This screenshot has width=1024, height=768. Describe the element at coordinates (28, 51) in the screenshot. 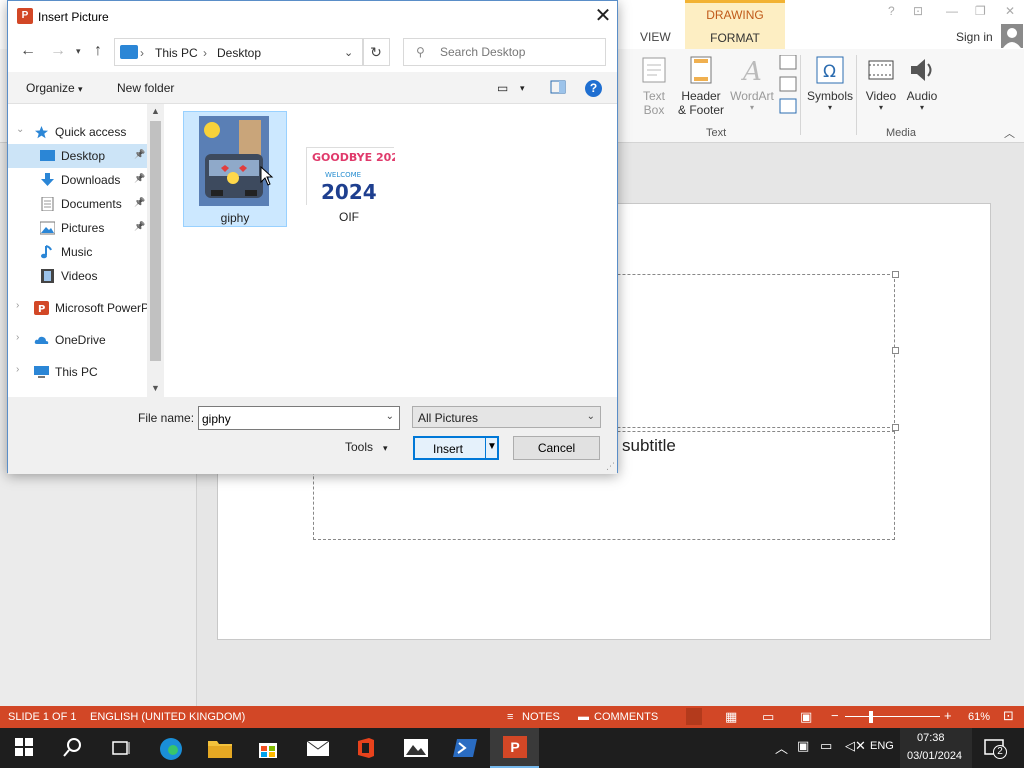

I see `back-arrow-icon: ←` at that location.